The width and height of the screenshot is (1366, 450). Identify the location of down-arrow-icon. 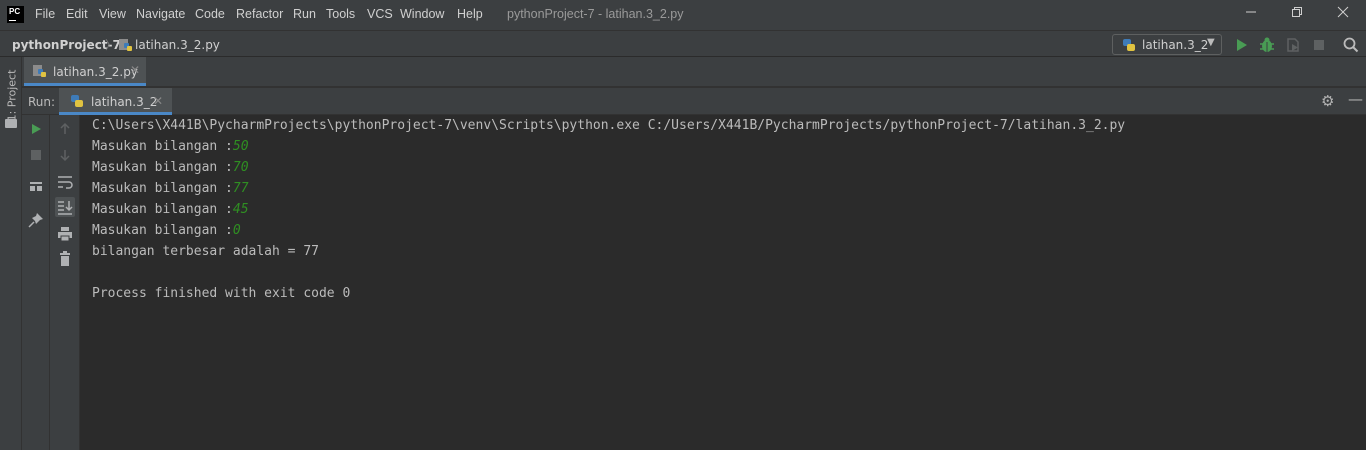
(65, 156).